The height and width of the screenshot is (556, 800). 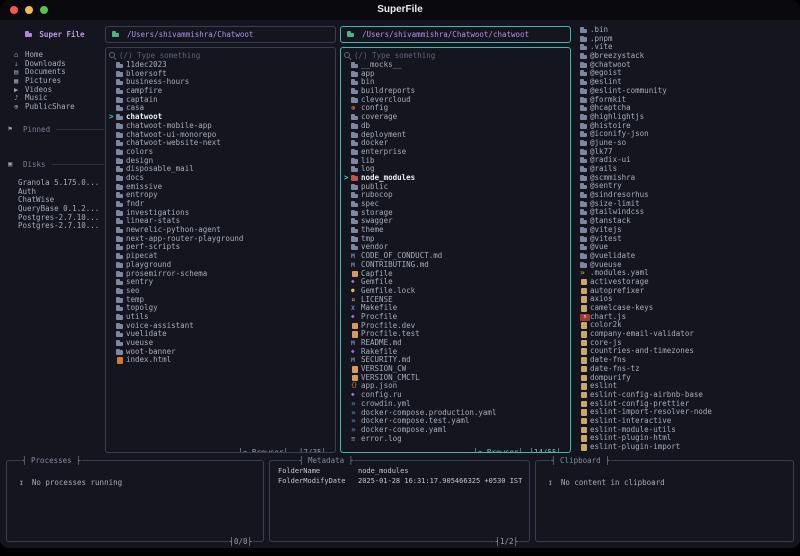 What do you see at coordinates (55, 192) in the screenshot?
I see `disk-item: Auth` at bounding box center [55, 192].